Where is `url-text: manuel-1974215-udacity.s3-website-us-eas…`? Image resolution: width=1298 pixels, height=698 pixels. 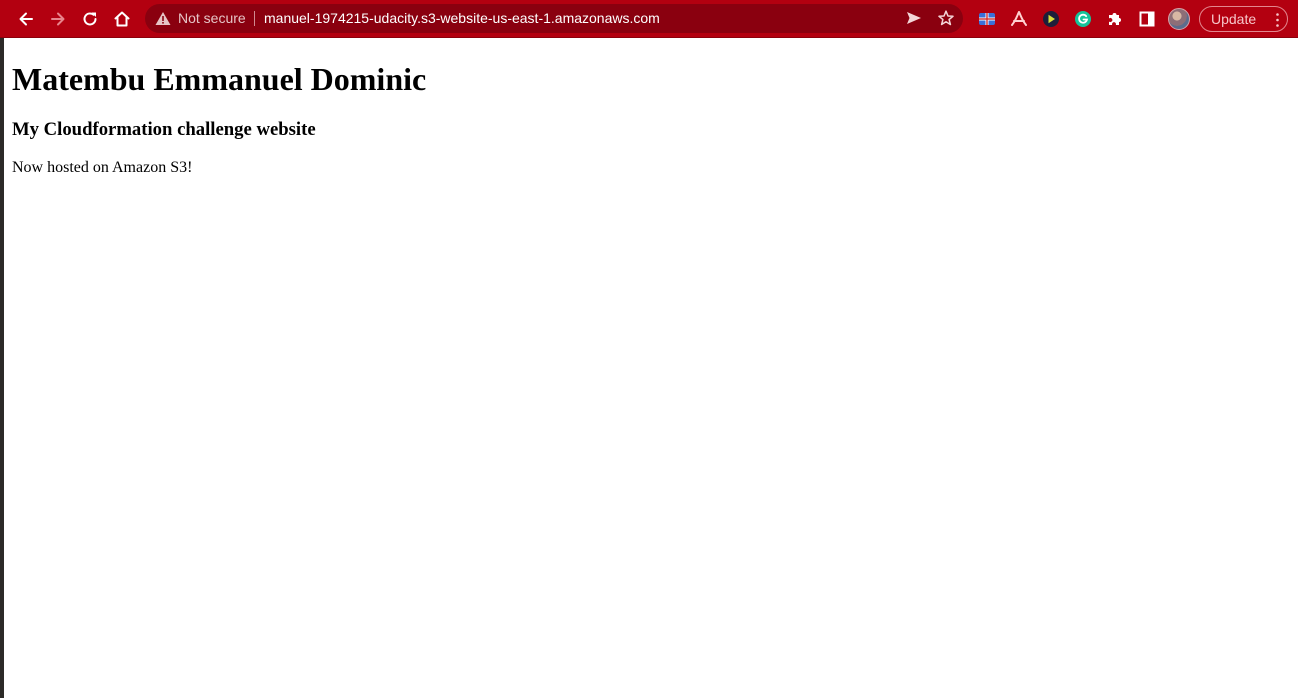 url-text: manuel-1974215-udacity.s3-website-us-eas… is located at coordinates (462, 18).